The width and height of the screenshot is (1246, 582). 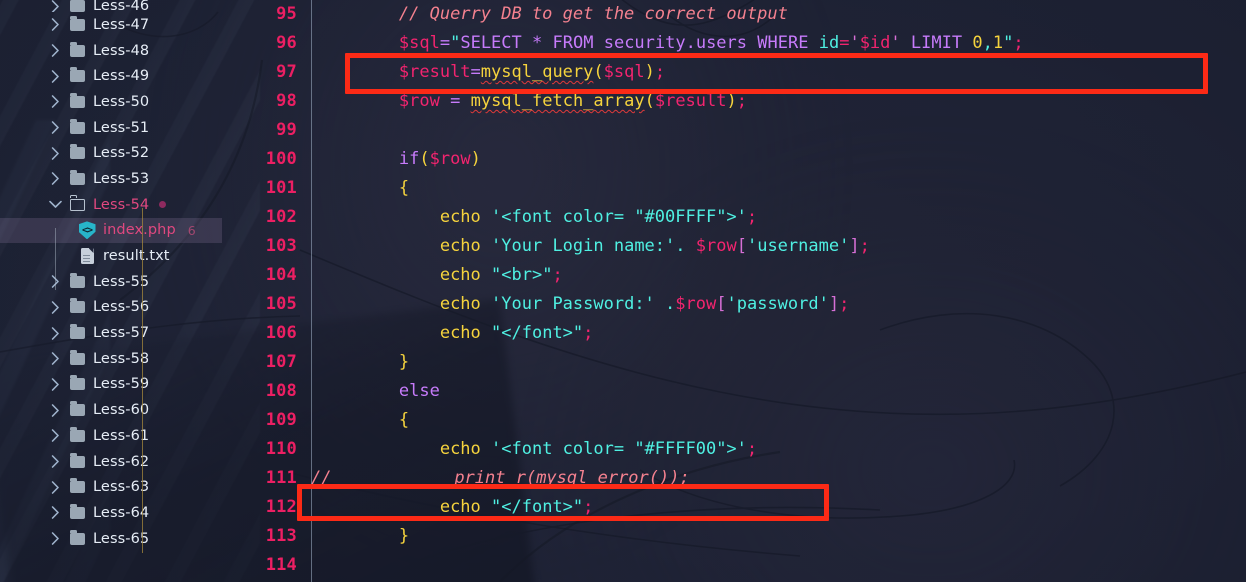 I want to click on code-line-102: echo '<font color= "#00FFFF">';, so click(x=778, y=217).